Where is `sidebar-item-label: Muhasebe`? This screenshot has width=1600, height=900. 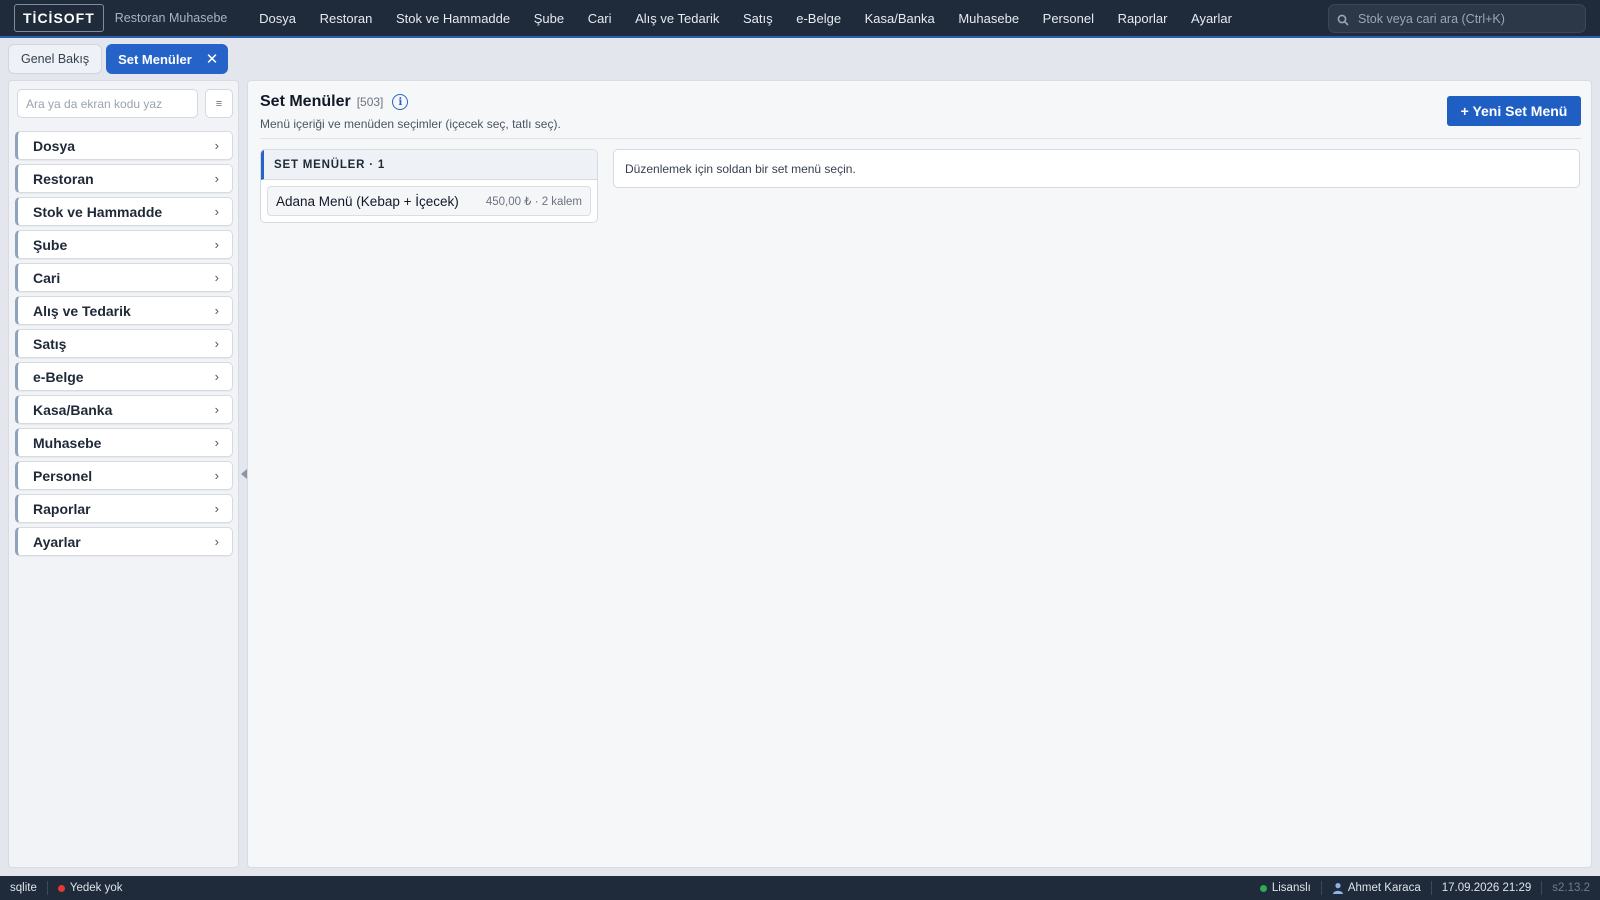
sidebar-item-label: Muhasebe is located at coordinates (67, 442).